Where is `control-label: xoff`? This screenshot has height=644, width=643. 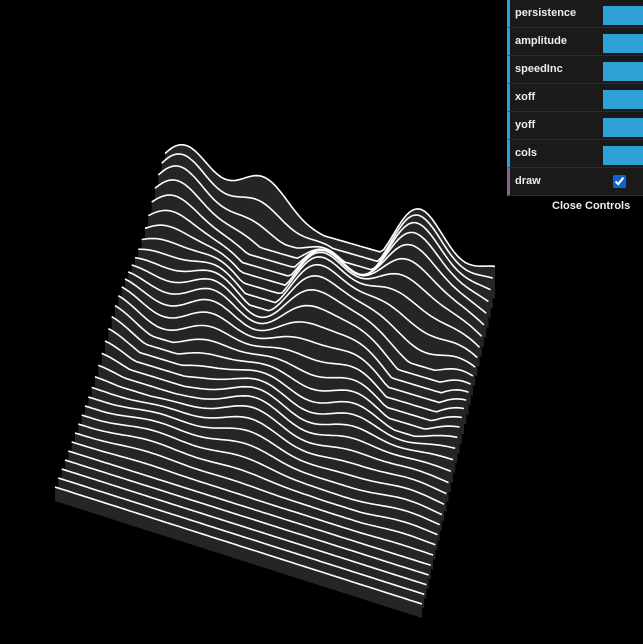
control-label: xoff is located at coordinates (525, 97).